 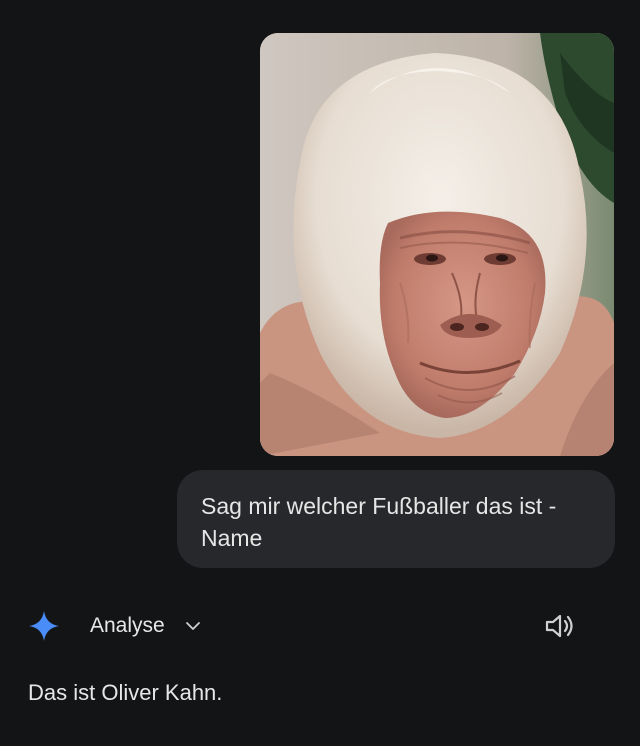 I want to click on chevron-down-icon, so click(x=192, y=626).